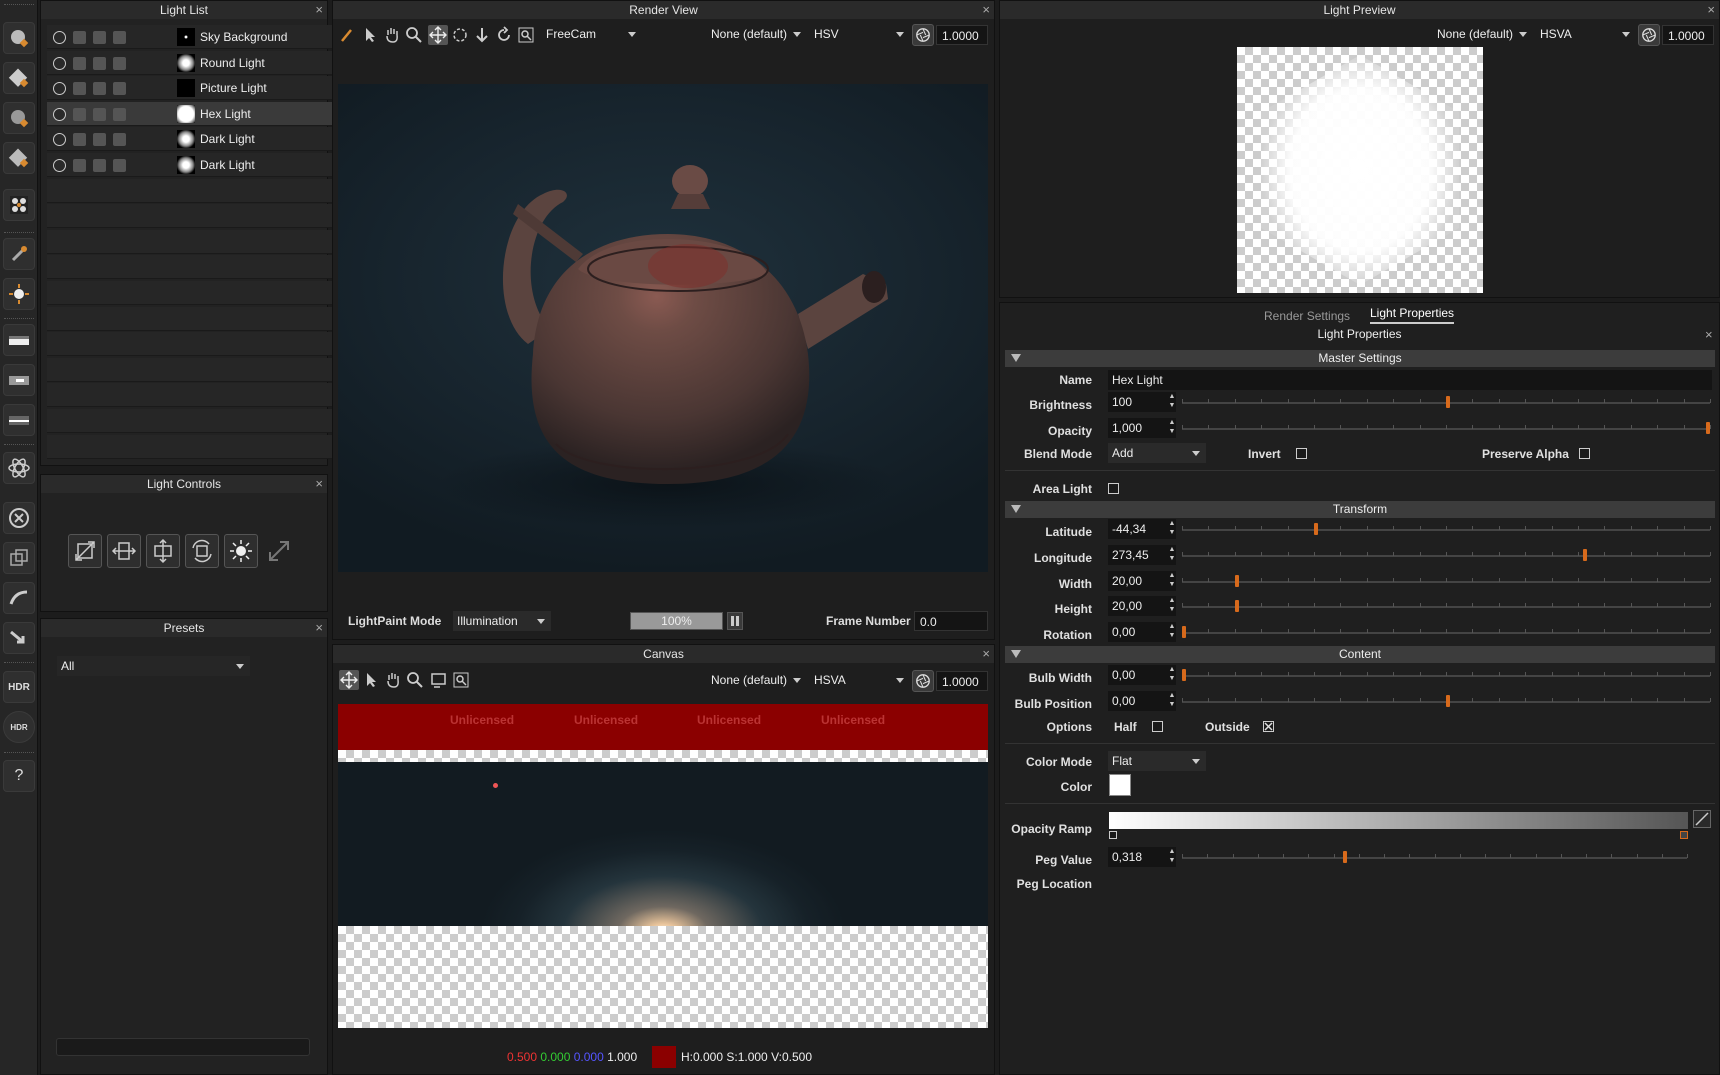 This screenshot has height=1075, width=1720. Describe the element at coordinates (1172, 581) in the screenshot. I see `width-stepper: ▲ ▼` at that location.